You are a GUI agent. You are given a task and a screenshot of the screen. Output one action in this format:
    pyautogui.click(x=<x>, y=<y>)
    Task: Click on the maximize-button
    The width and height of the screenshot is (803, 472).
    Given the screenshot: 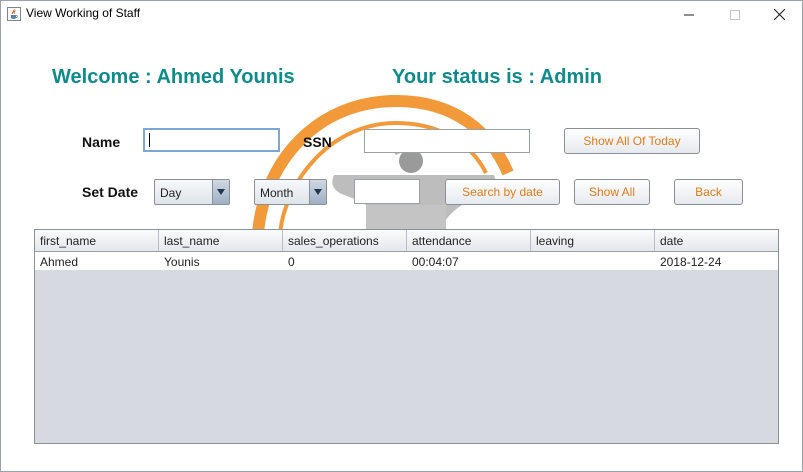 What is the action you would take?
    pyautogui.click(x=735, y=14)
    